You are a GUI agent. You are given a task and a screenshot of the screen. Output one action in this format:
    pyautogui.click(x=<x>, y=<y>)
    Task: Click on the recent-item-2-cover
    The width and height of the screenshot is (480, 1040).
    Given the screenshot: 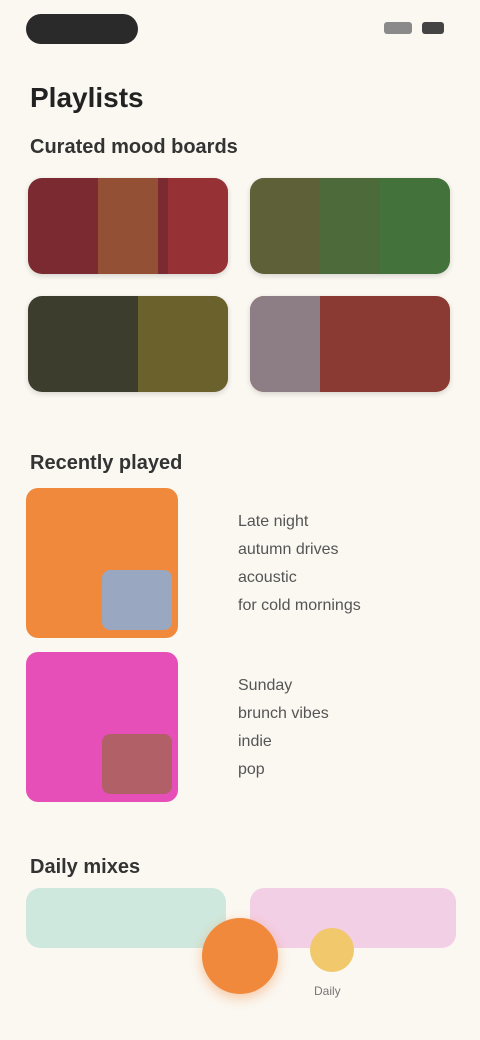 What is the action you would take?
    pyautogui.click(x=102, y=727)
    